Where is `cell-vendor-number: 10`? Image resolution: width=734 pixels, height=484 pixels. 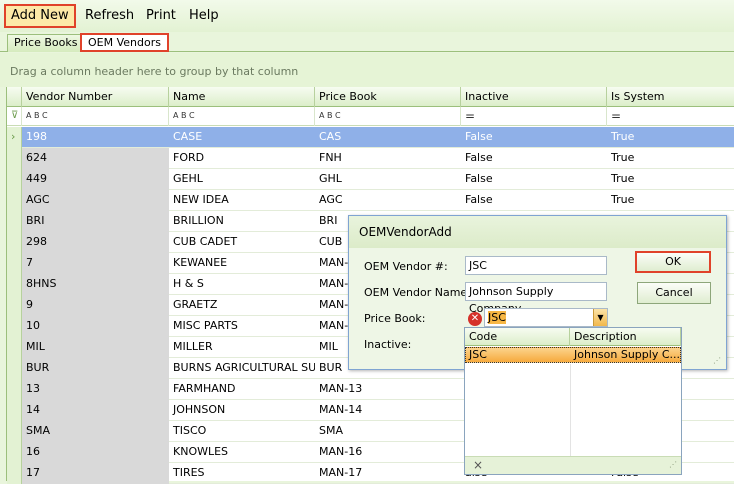 cell-vendor-number: 10 is located at coordinates (95, 326).